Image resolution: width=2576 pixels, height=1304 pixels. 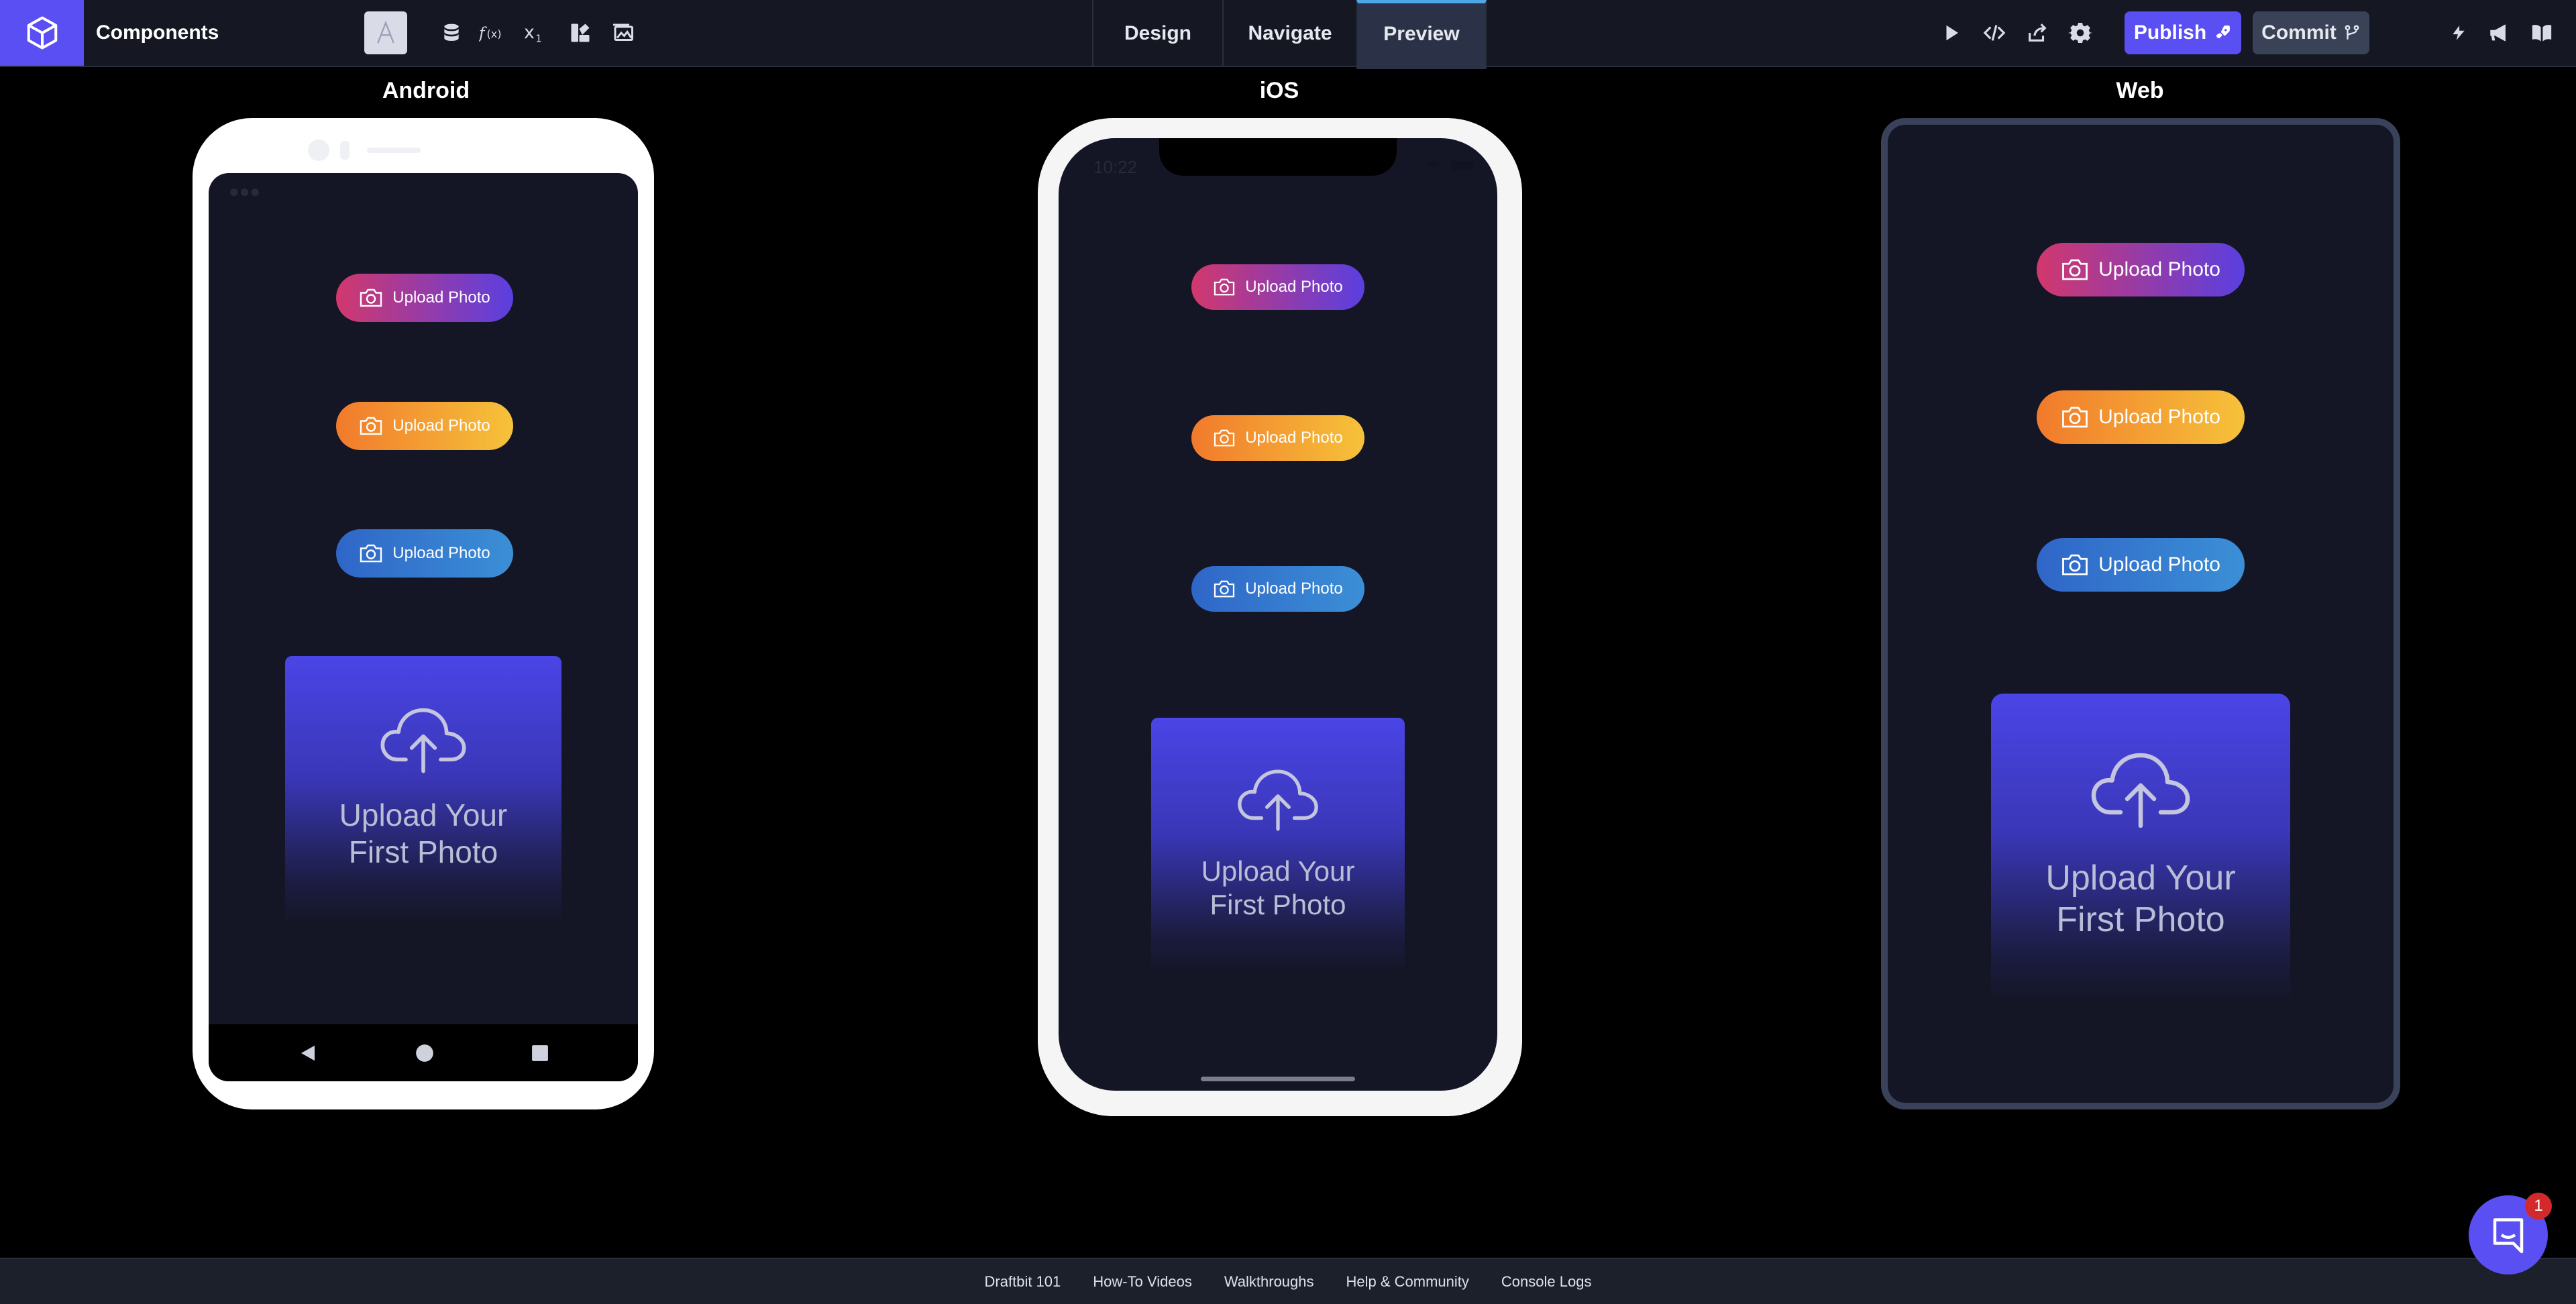 I want to click on android-speaker, so click(x=364, y=150).